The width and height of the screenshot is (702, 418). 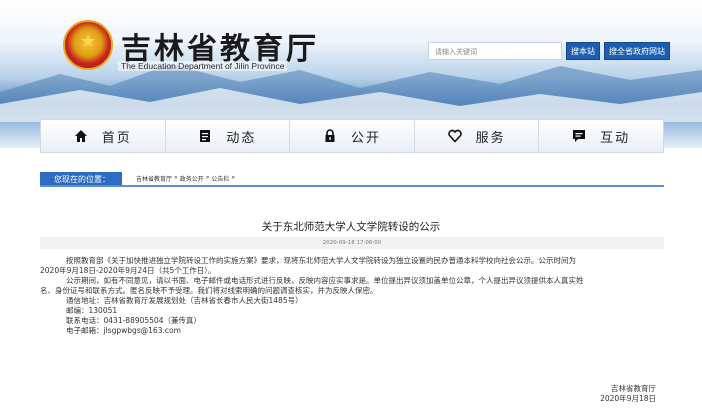 I want to click on nav-item-public: 公开, so click(x=352, y=136).